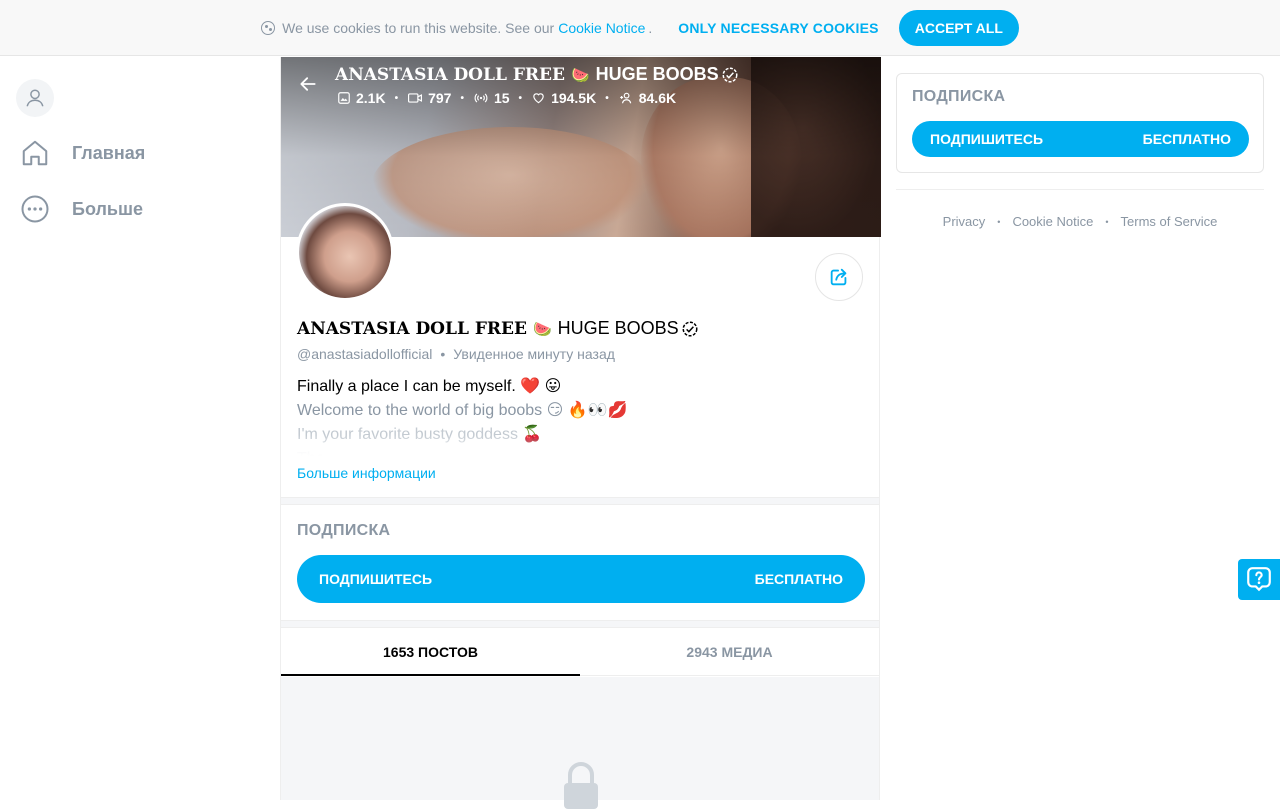 The height and width of the screenshot is (809, 1280). Describe the element at coordinates (35, 153) in the screenshot. I see `home-icon` at that location.